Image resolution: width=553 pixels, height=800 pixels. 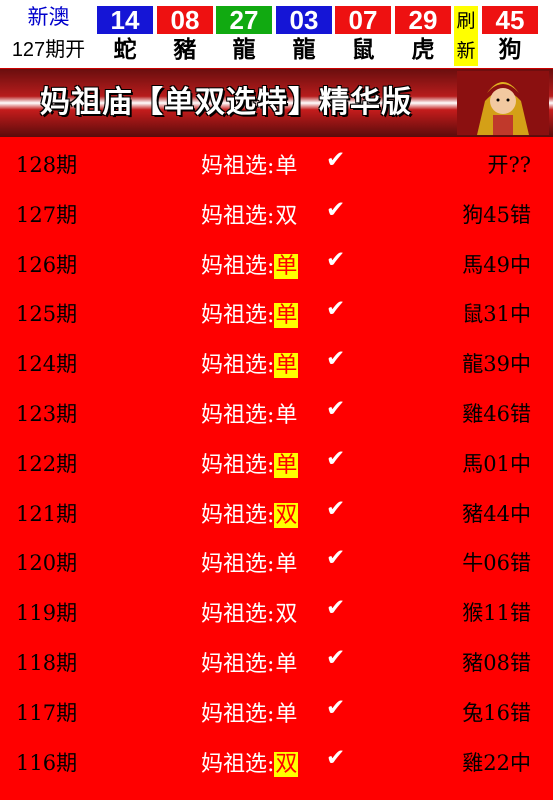 What do you see at coordinates (47, 264) in the screenshot?
I see `row-period: 126期` at bounding box center [47, 264].